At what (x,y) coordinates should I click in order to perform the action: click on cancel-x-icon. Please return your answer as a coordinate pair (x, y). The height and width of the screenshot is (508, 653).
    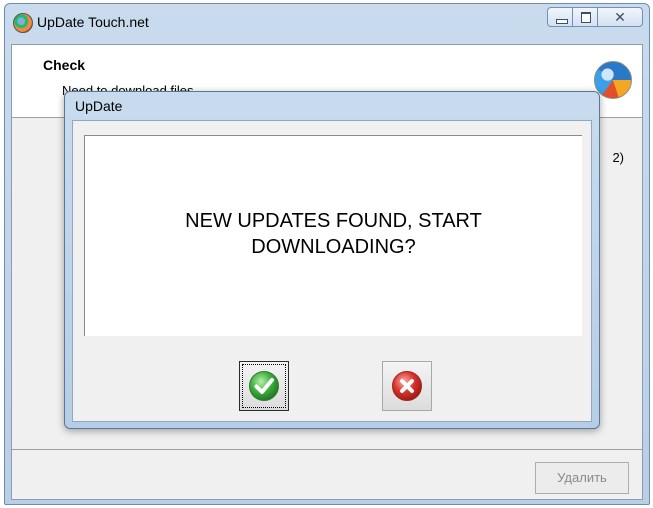
    Looking at the image, I should click on (407, 386).